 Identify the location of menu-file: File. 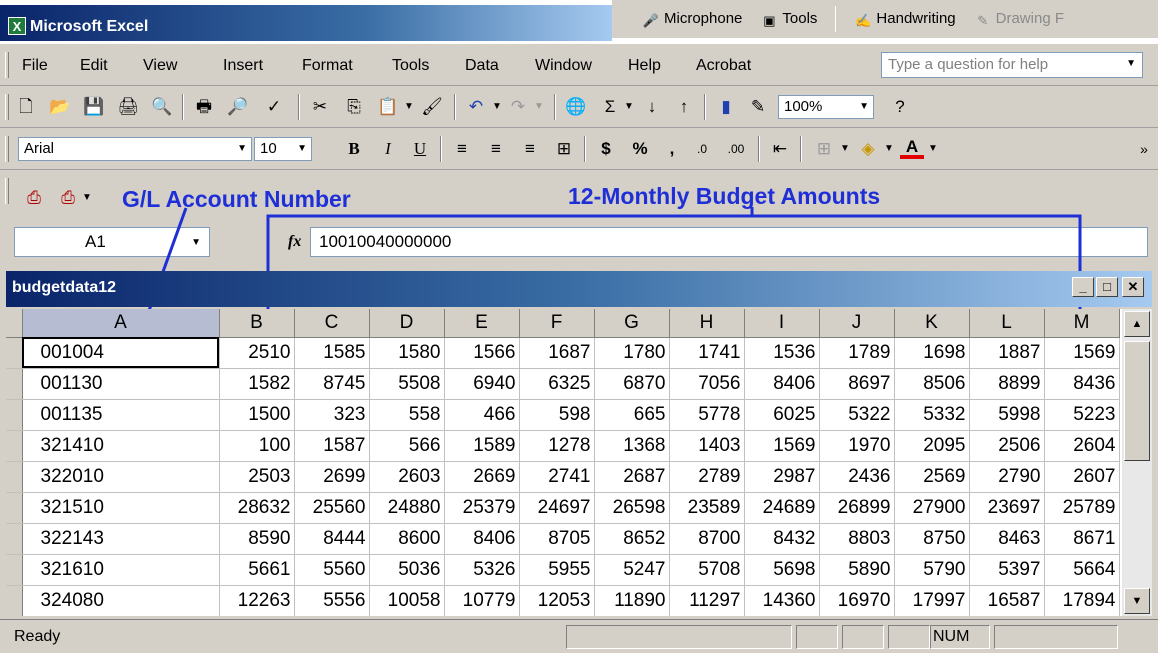
(35, 66).